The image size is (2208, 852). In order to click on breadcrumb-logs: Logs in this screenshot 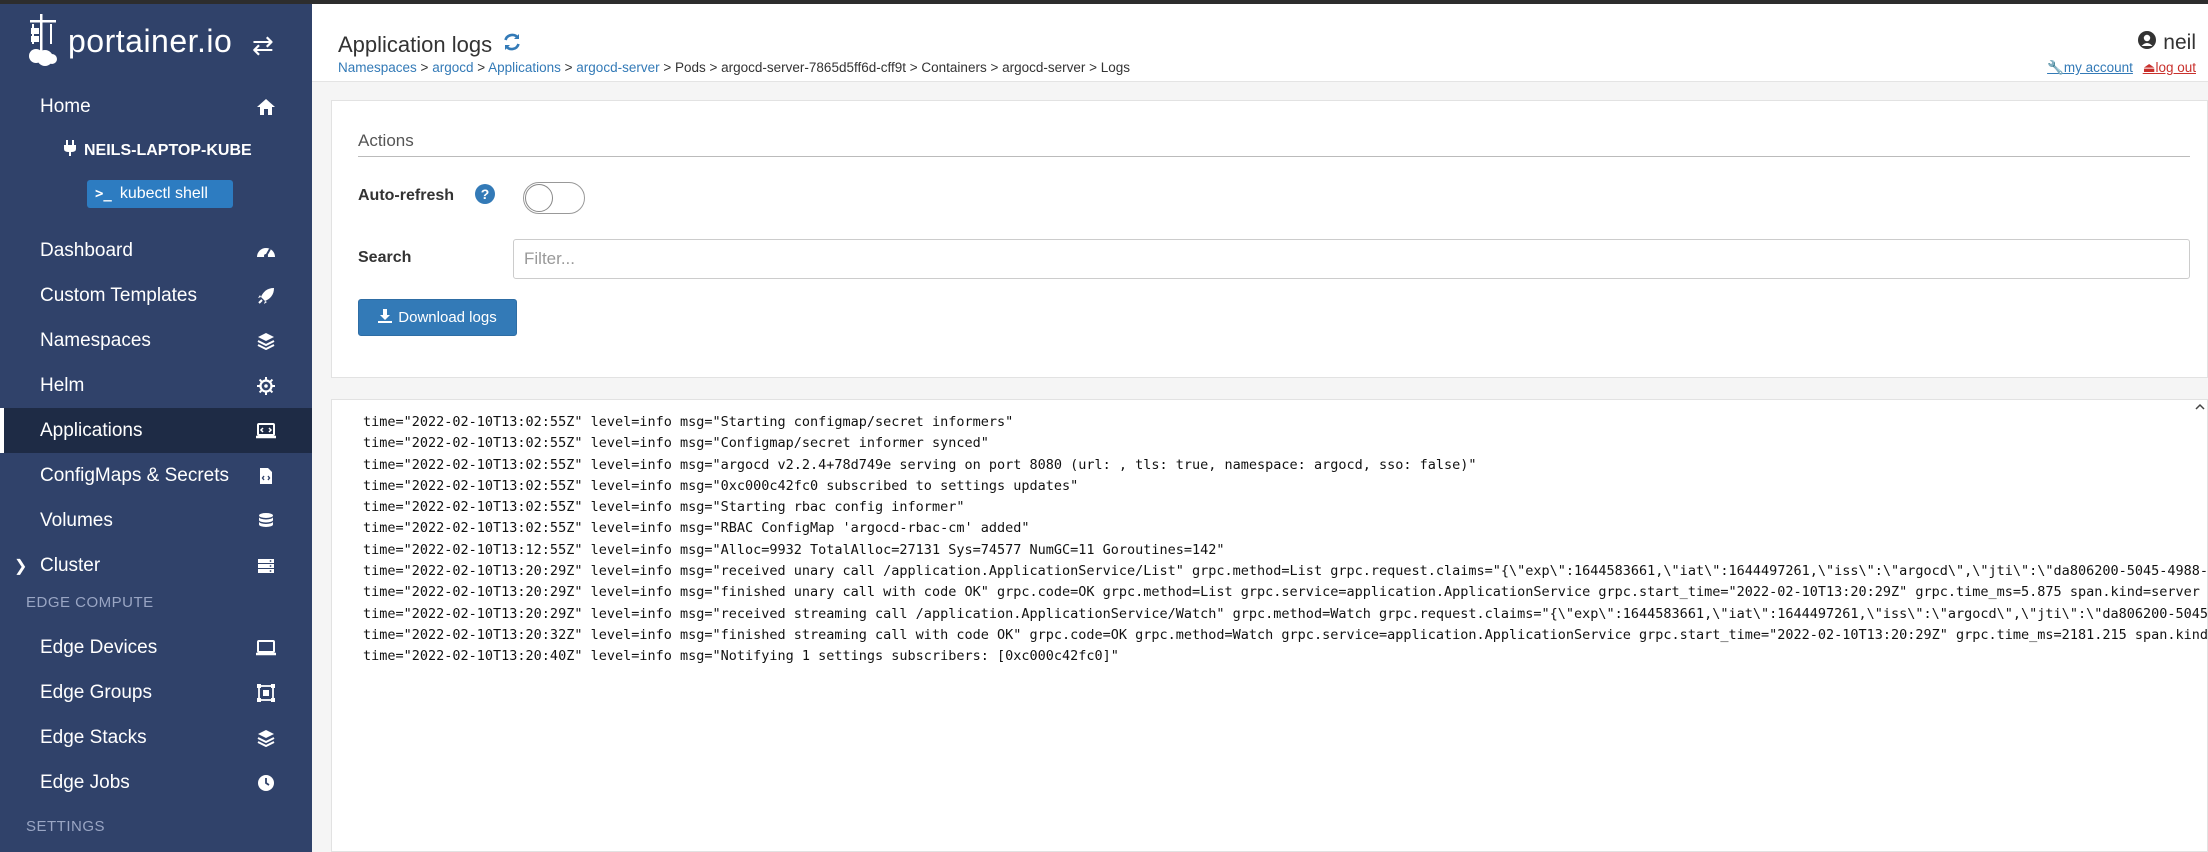, I will do `click(1115, 67)`.